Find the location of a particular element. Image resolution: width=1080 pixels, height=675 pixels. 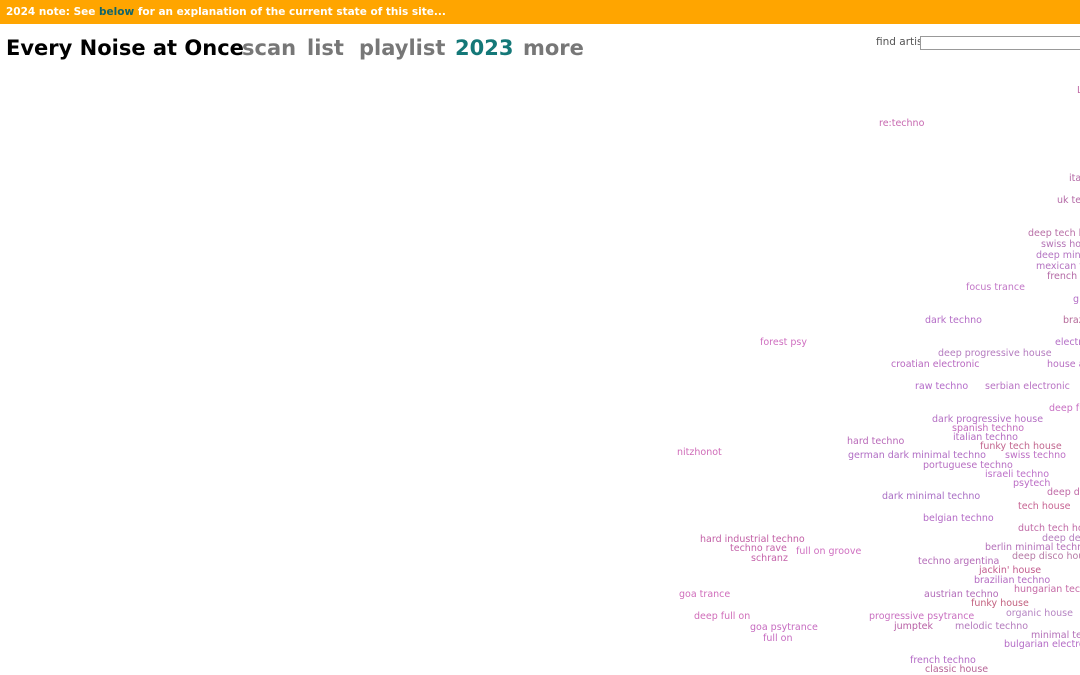

genre-label: raw techno is located at coordinates (941, 386).